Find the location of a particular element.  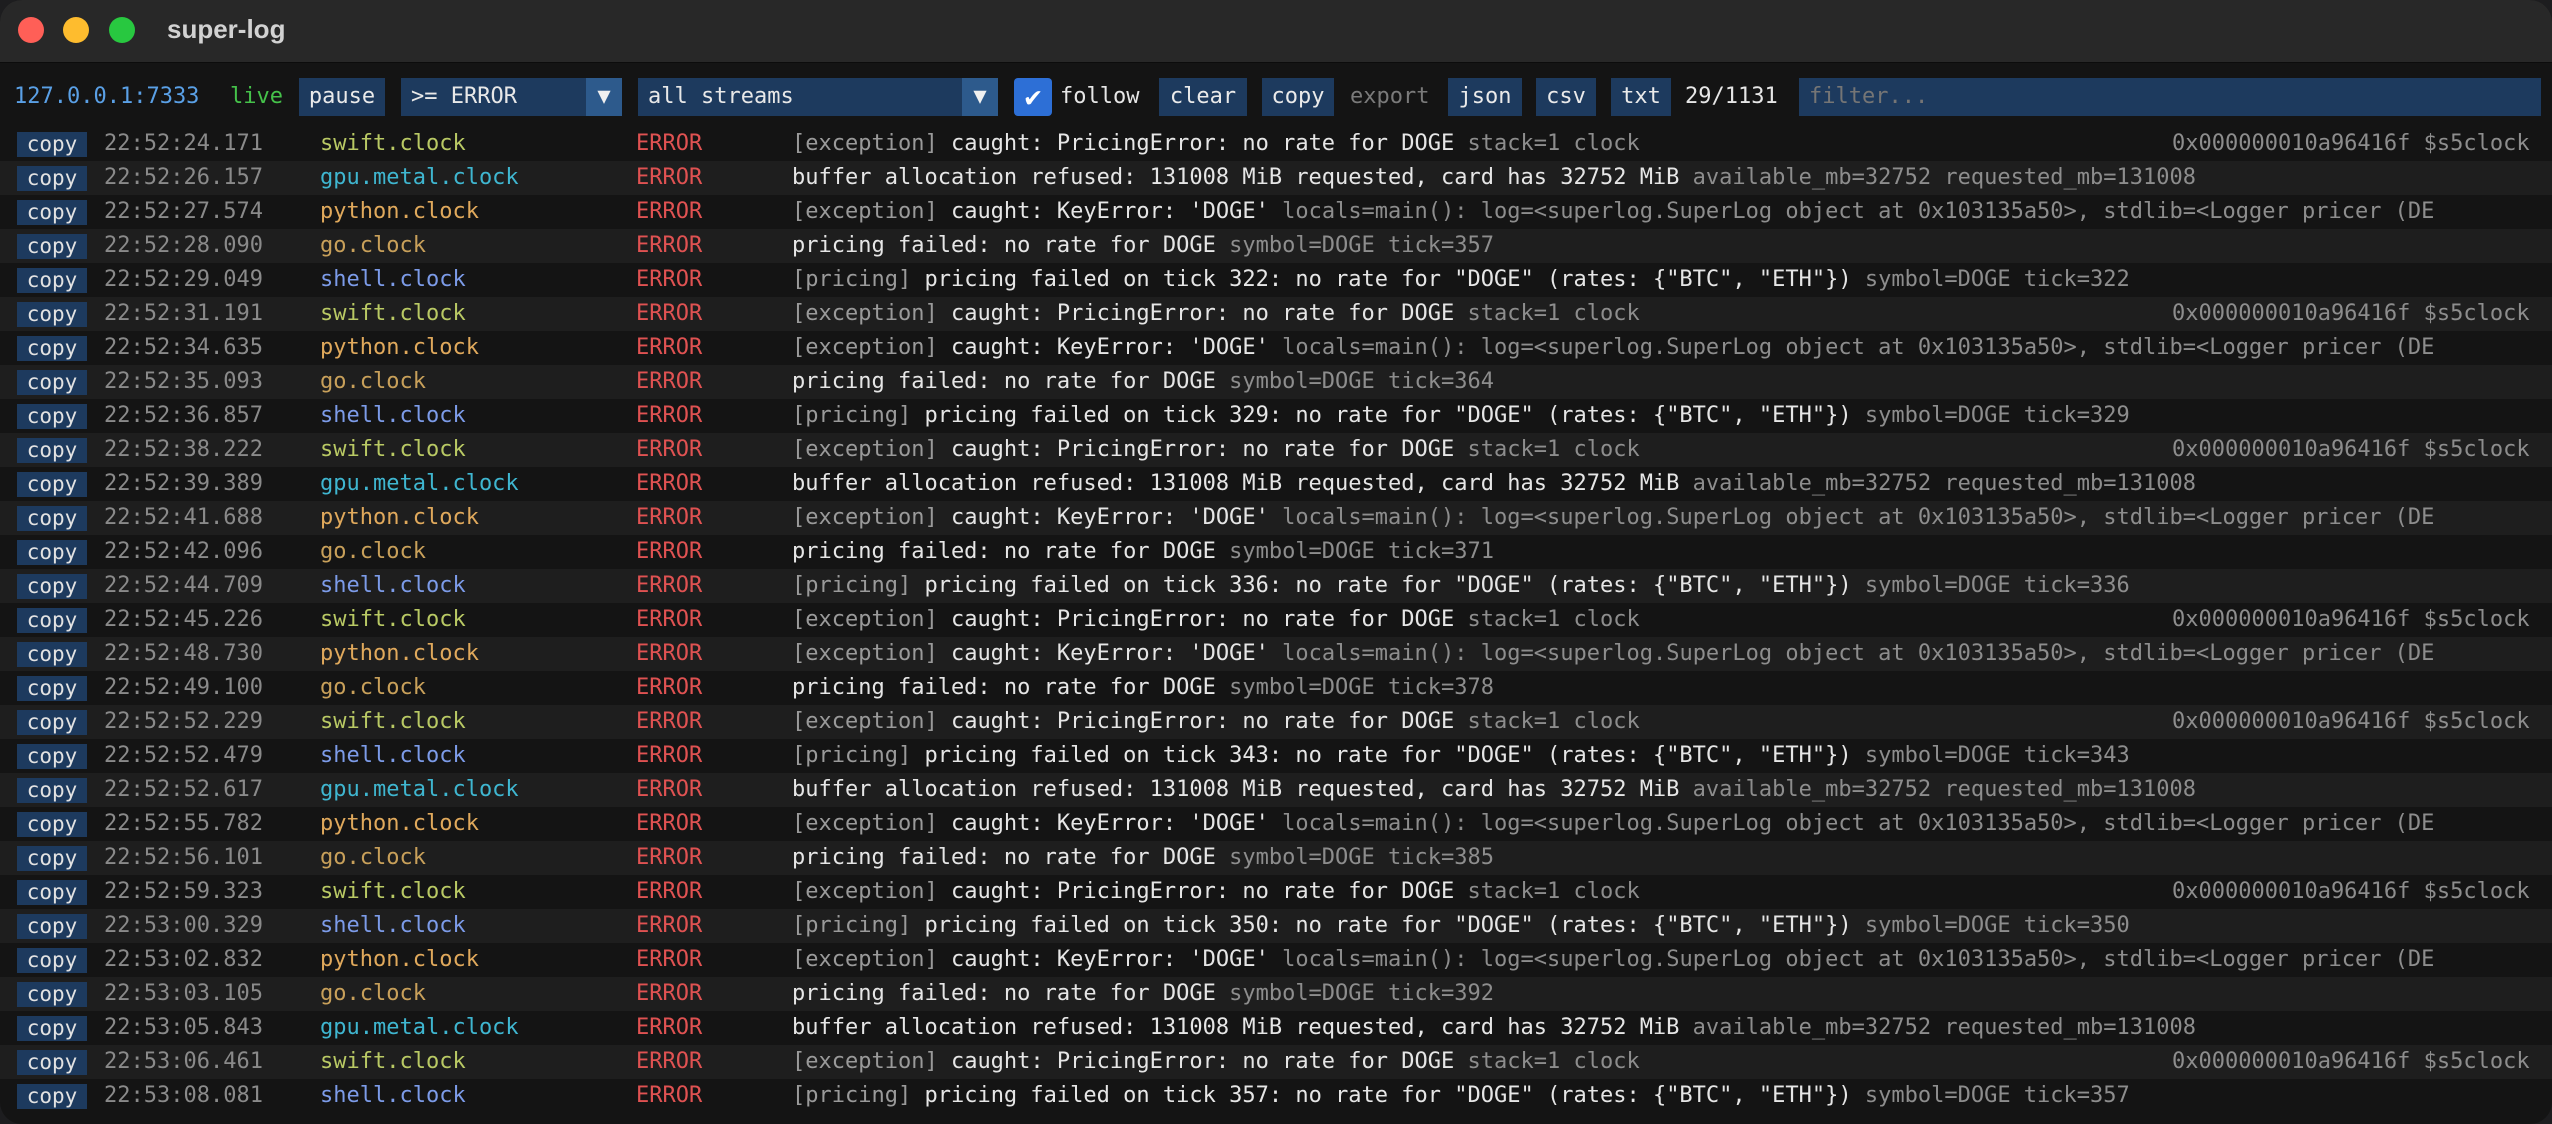

log-meta: available_mb=32752 requested_mb=131008 is located at coordinates (1937, 177).